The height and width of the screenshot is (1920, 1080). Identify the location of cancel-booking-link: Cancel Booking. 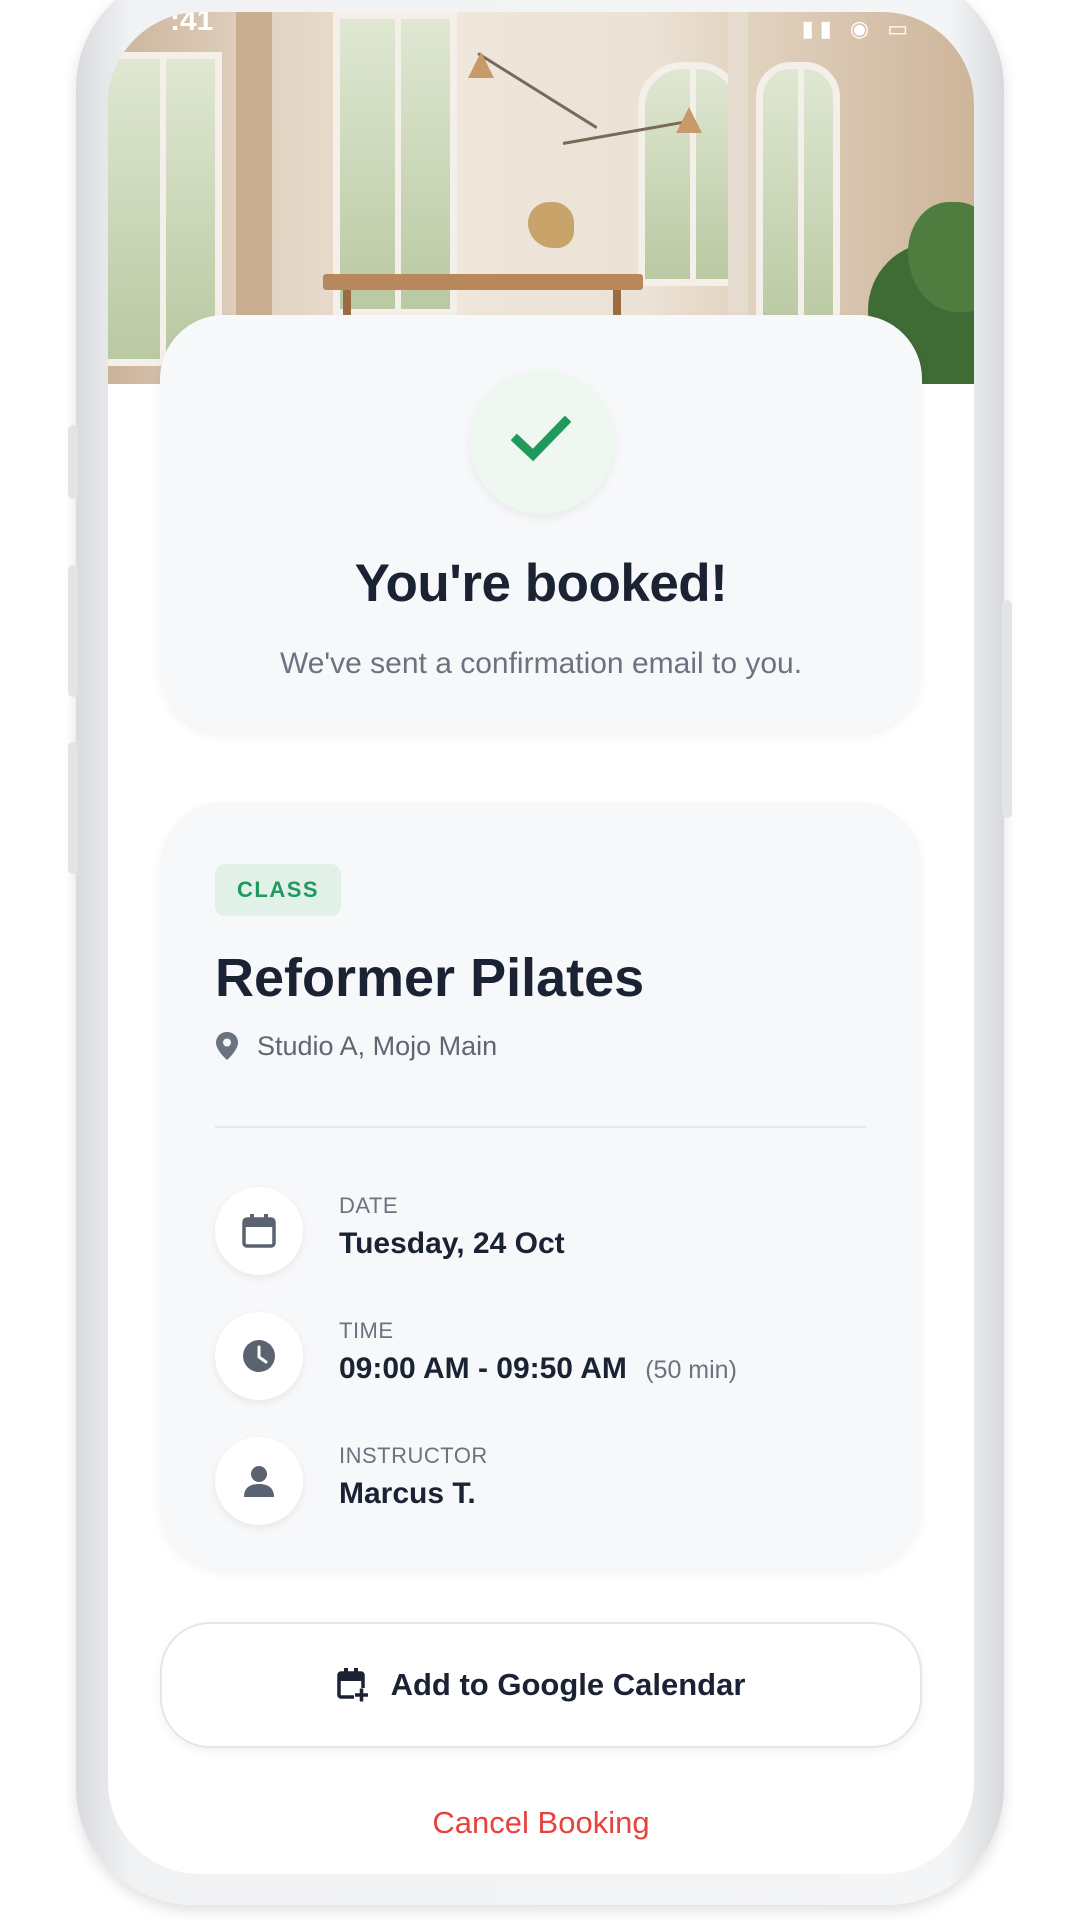
(541, 1823).